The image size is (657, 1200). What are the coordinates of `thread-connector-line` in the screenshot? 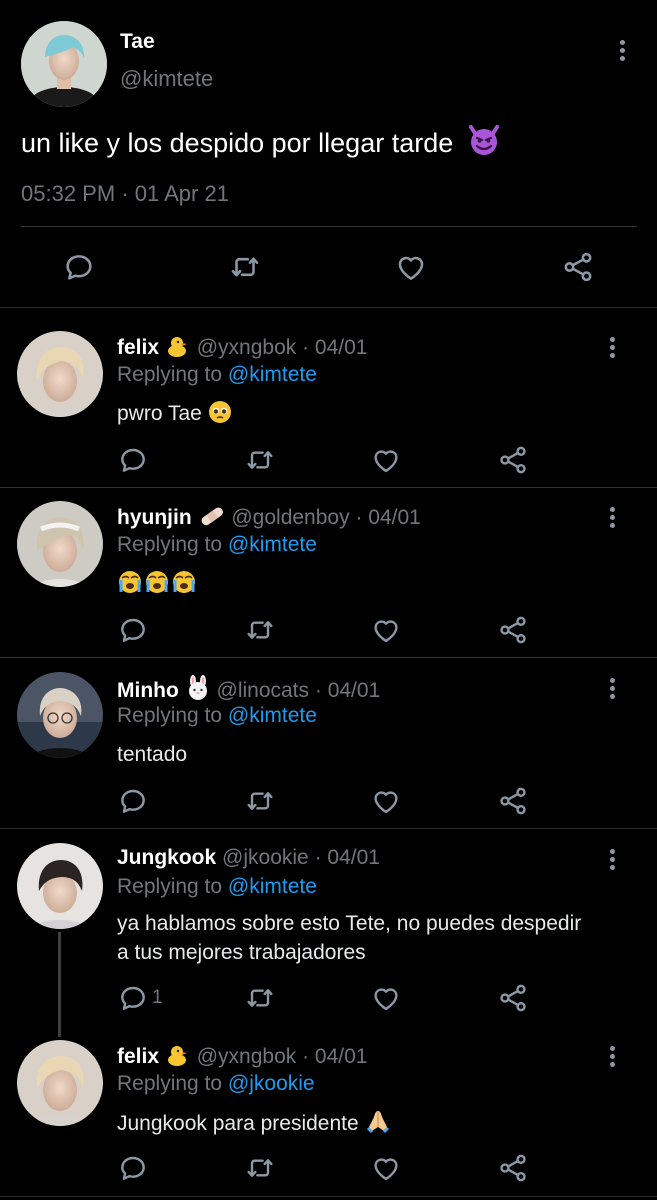 It's located at (59, 984).